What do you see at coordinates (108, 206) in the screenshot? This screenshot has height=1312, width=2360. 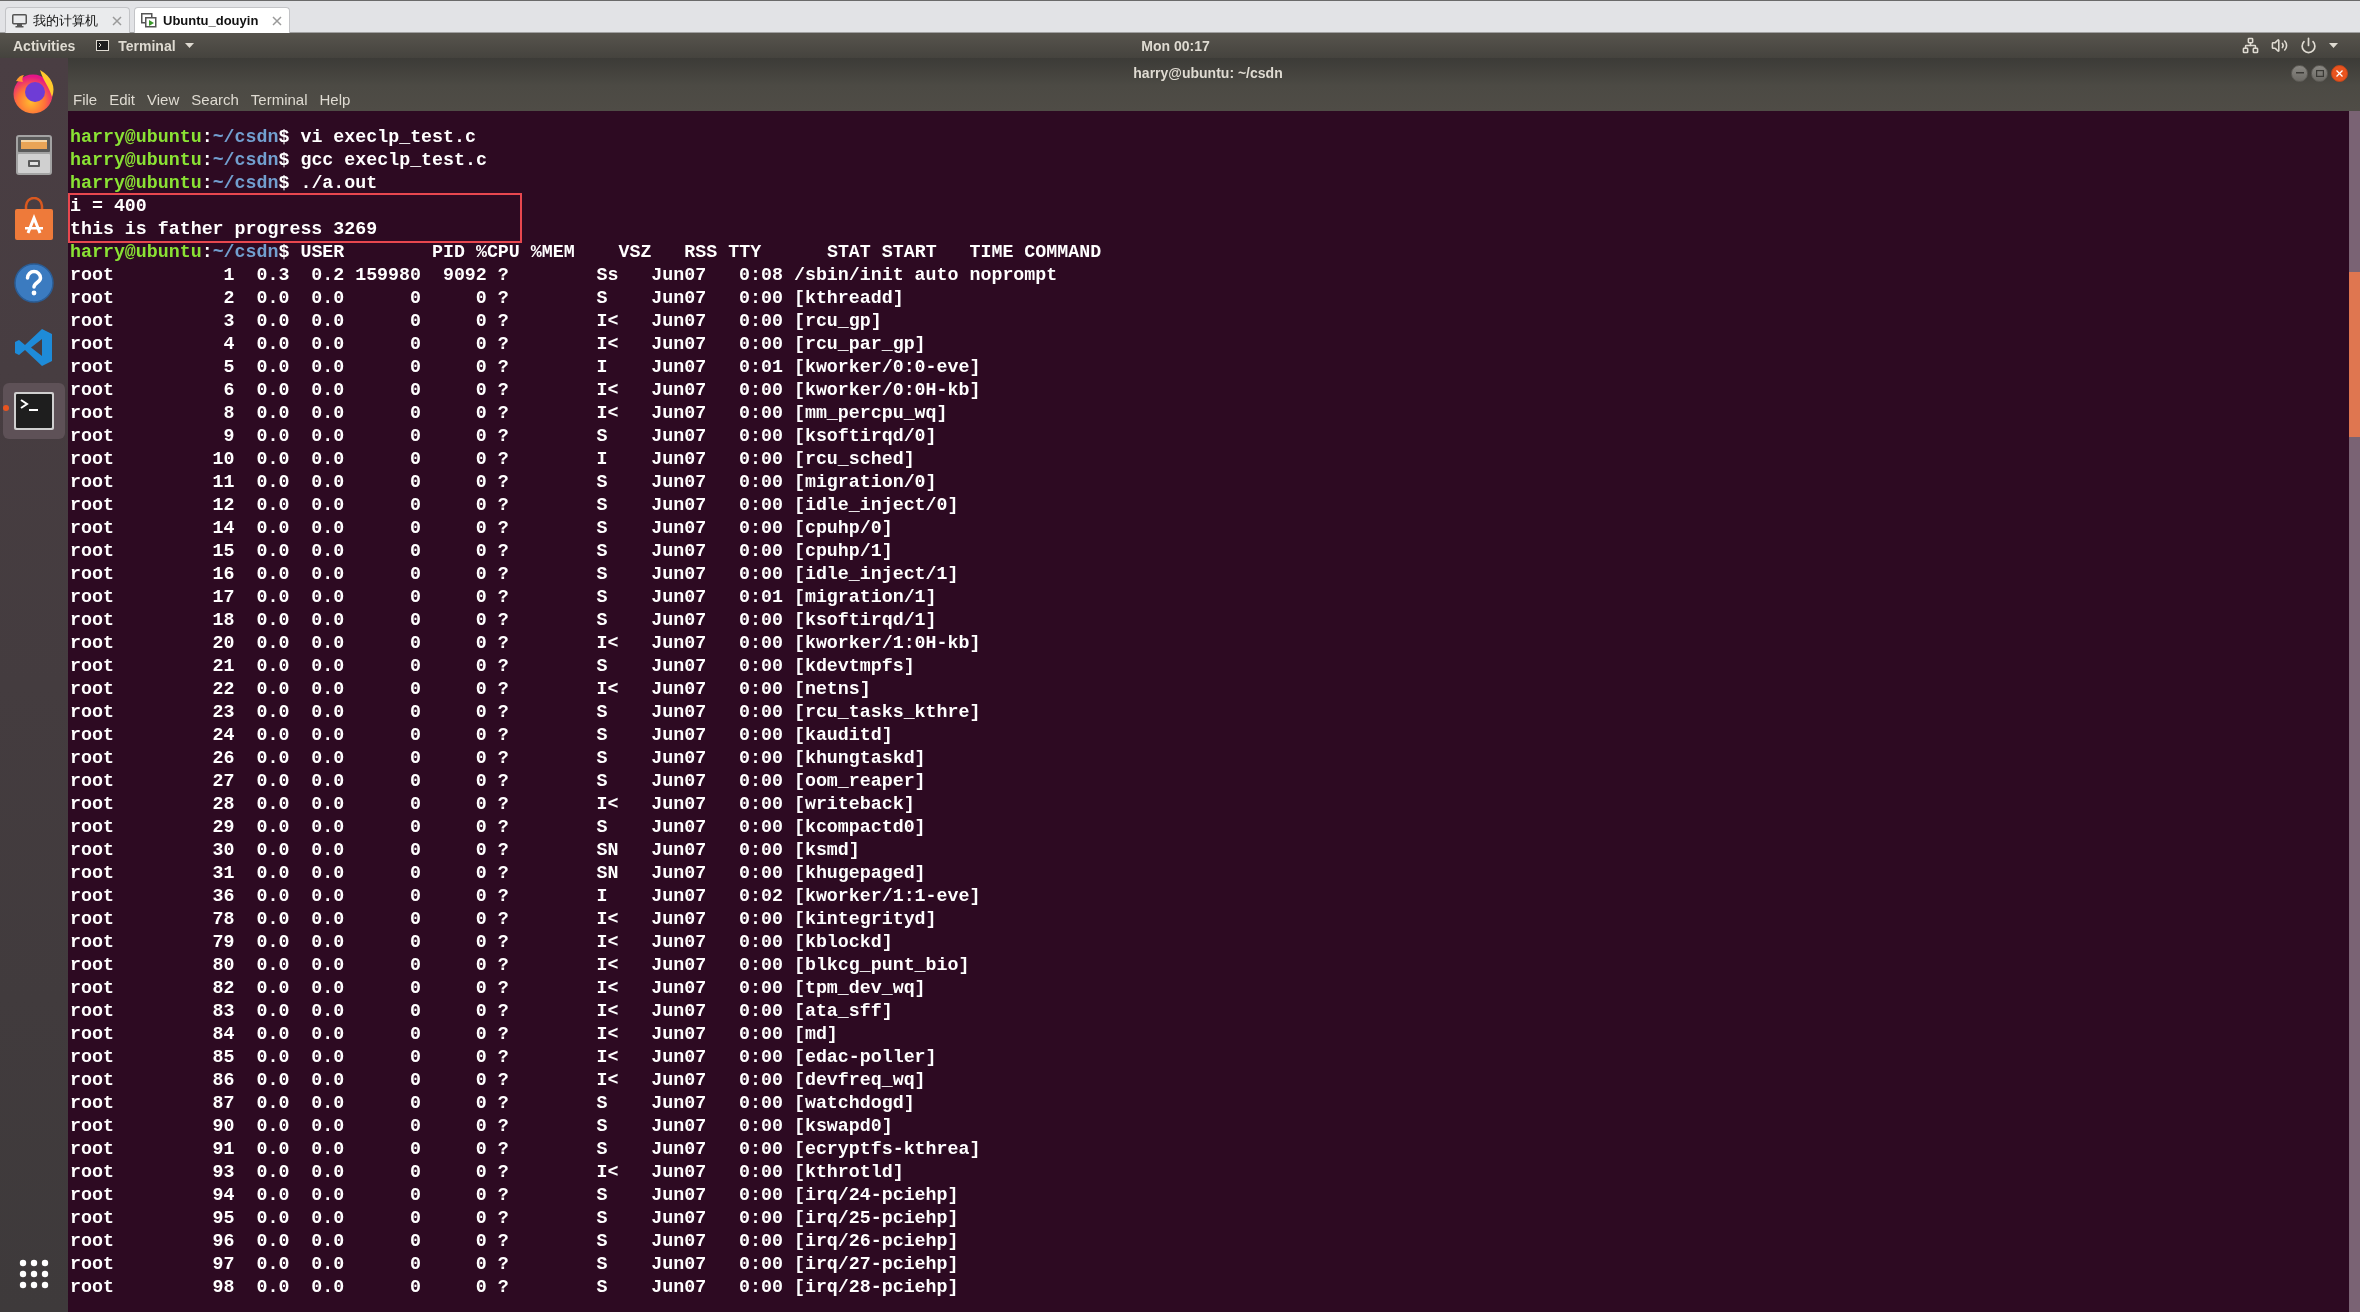 I see `output-text: i = 400` at bounding box center [108, 206].